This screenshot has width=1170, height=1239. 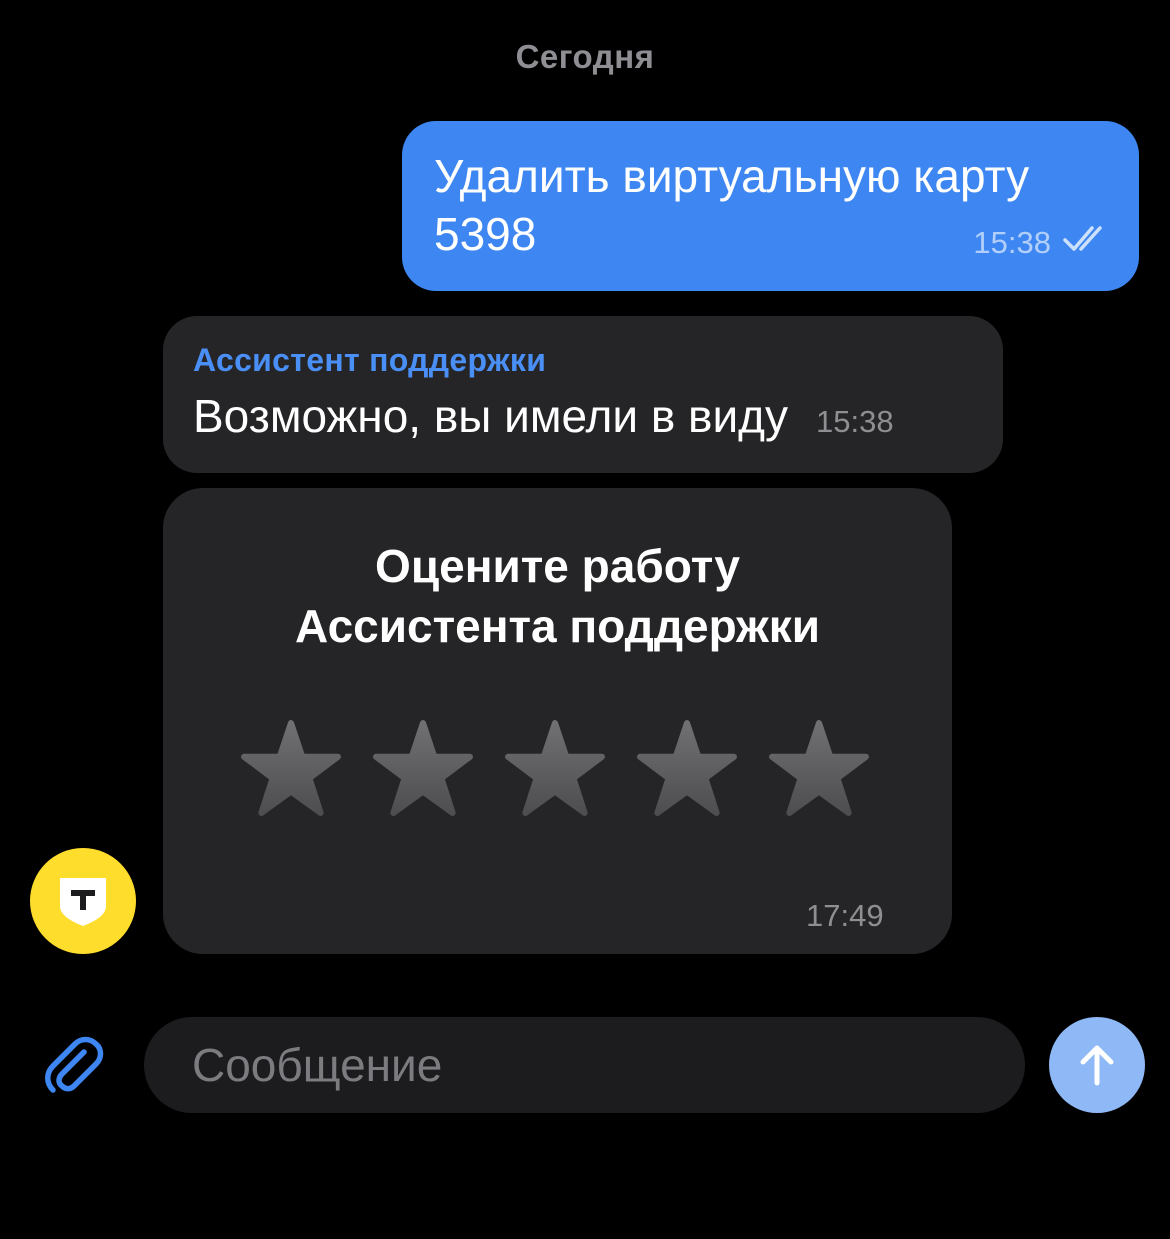 I want to click on rating-card-title: Оцените работу Ассистента поддержки, so click(x=557, y=596).